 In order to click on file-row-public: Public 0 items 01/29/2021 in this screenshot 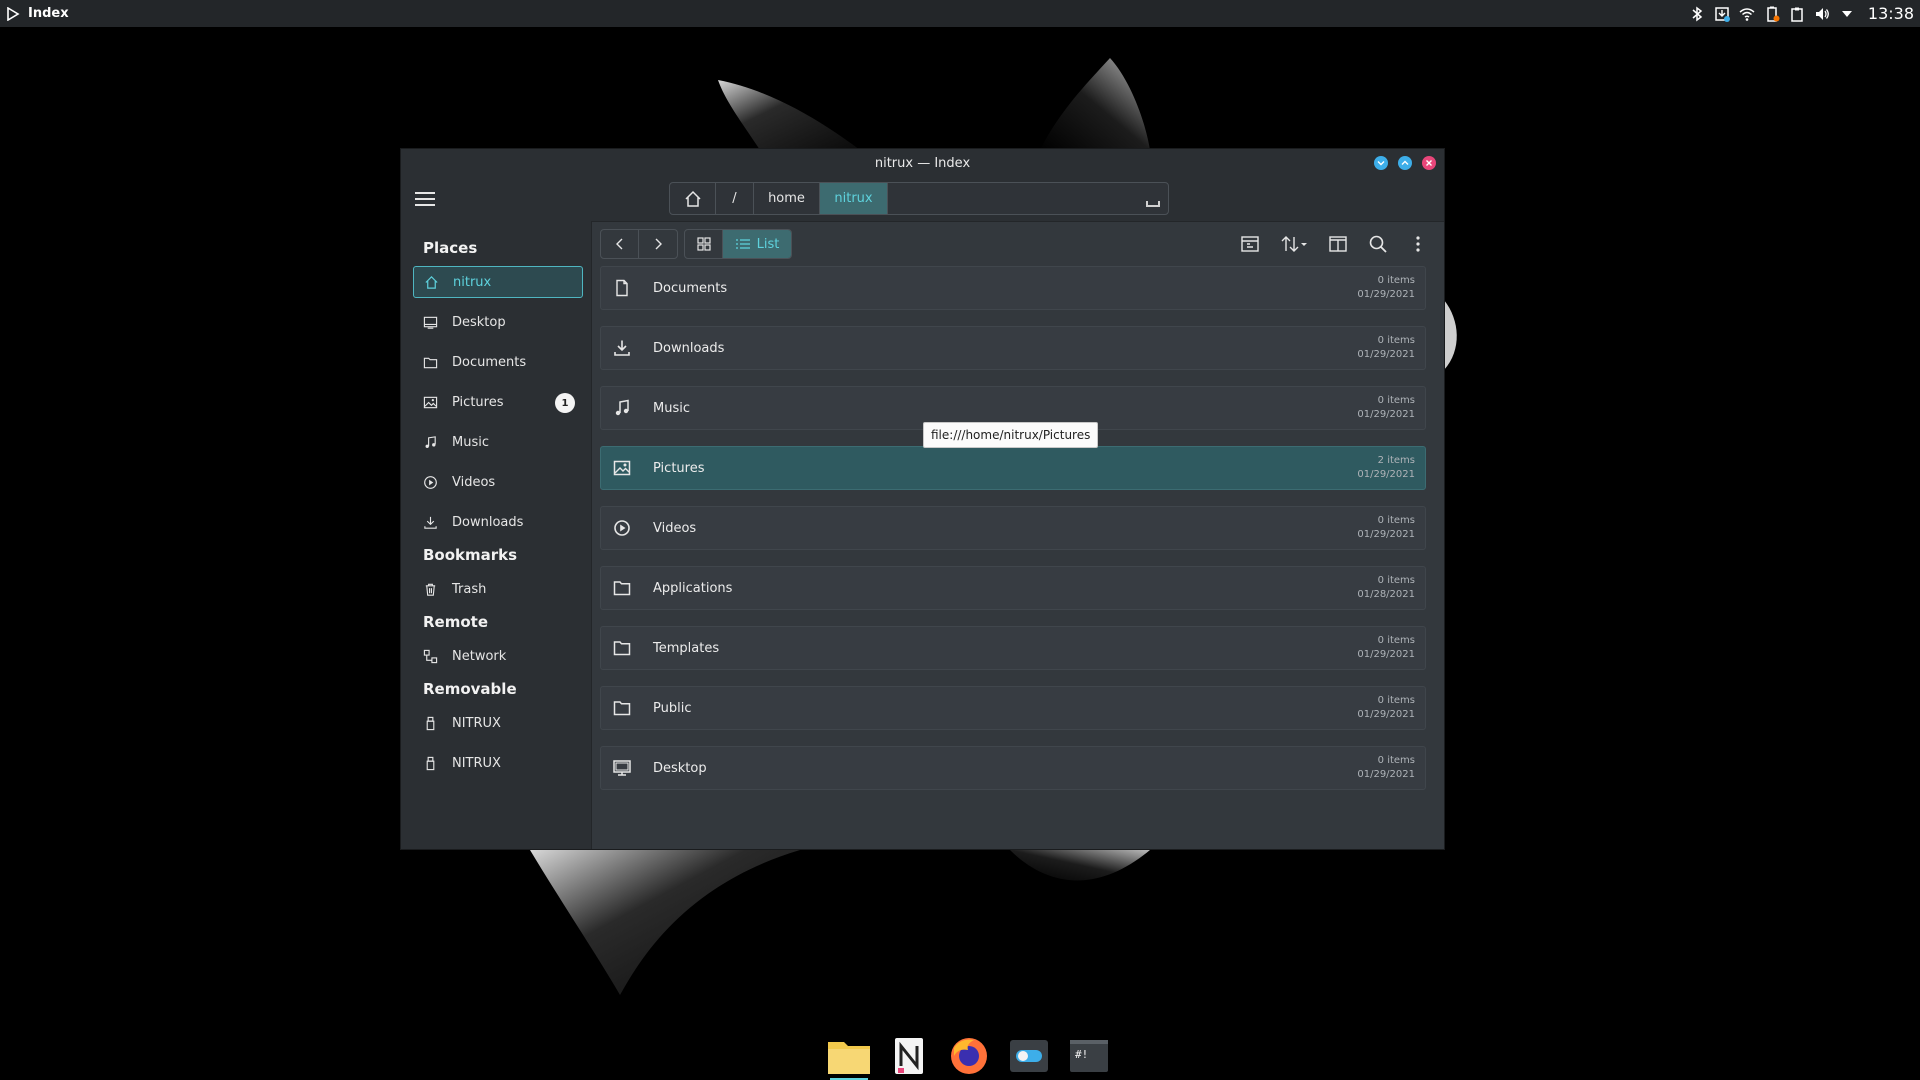, I will do `click(1013, 708)`.